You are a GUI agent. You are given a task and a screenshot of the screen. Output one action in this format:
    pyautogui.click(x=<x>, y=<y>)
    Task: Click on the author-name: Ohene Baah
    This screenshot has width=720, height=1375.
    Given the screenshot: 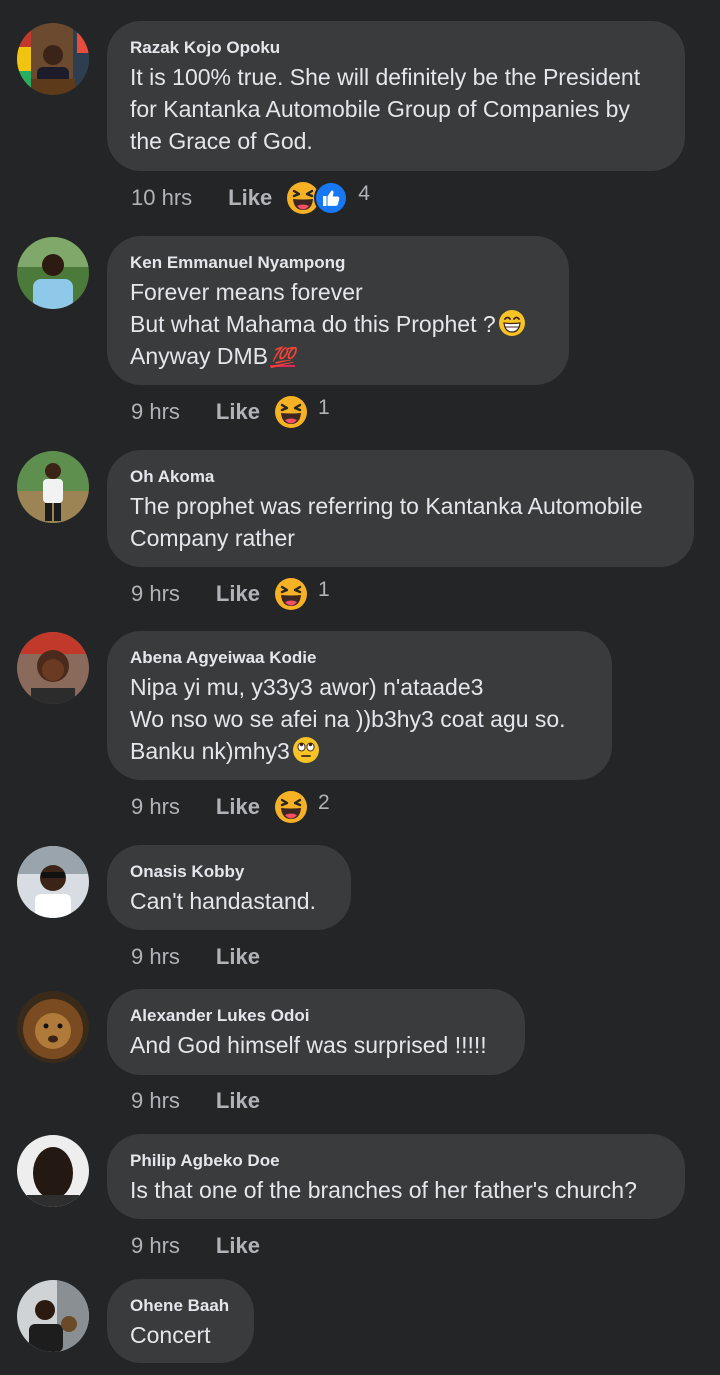 What is the action you would take?
    pyautogui.click(x=180, y=1306)
    